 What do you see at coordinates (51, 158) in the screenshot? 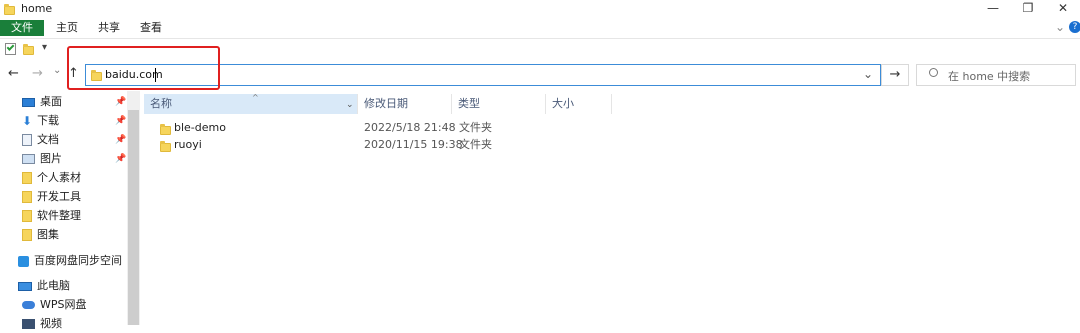
I see `sidebar-item-label: 图片` at bounding box center [51, 158].